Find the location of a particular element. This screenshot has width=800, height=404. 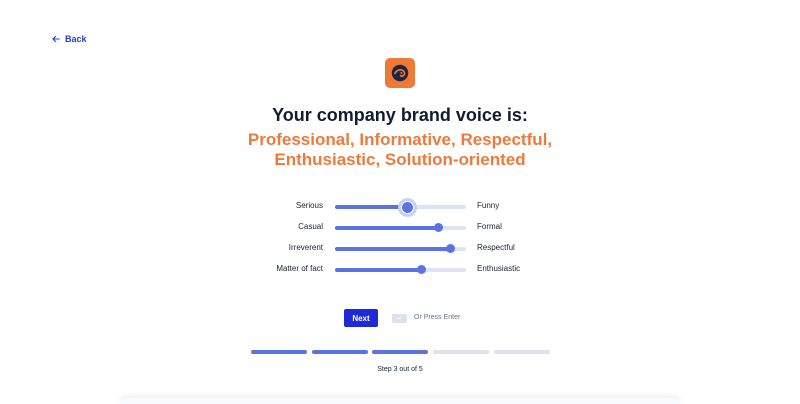

slider-row-casual-formal: Casual Formal is located at coordinates (400, 228).